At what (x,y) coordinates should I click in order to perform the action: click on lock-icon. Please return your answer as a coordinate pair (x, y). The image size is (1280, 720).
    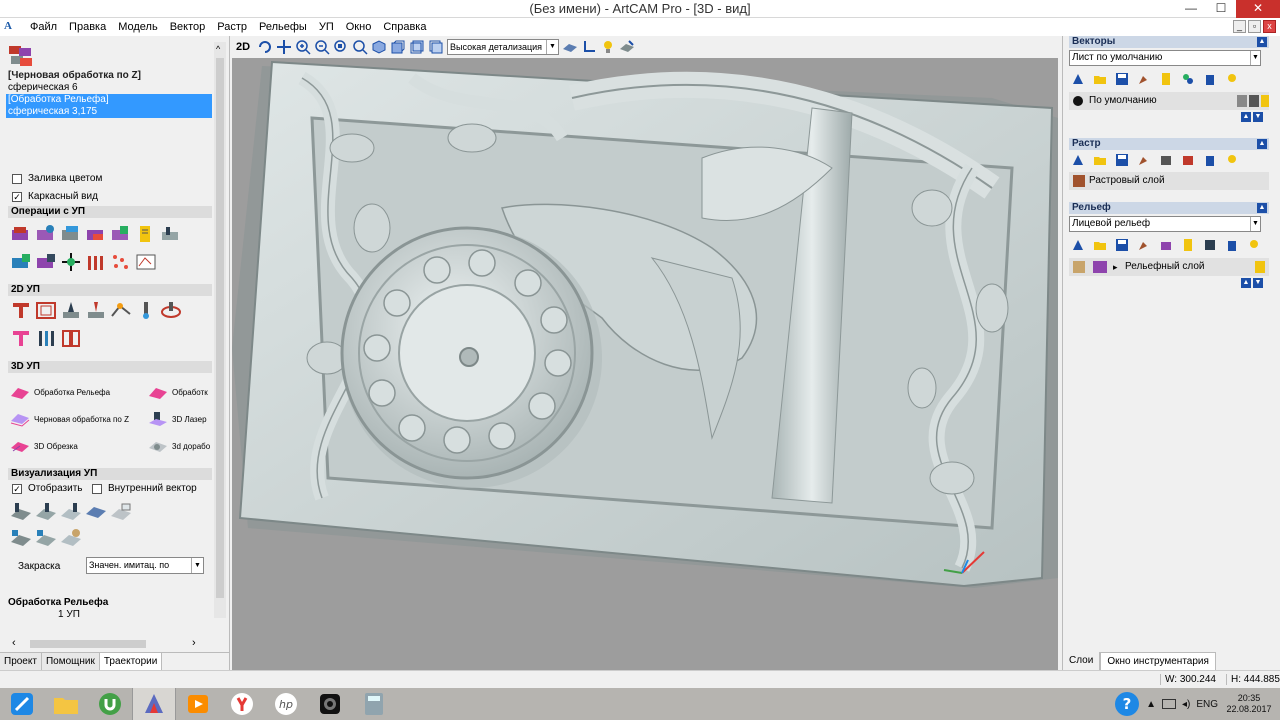
    Looking at the image, I should click on (1242, 101).